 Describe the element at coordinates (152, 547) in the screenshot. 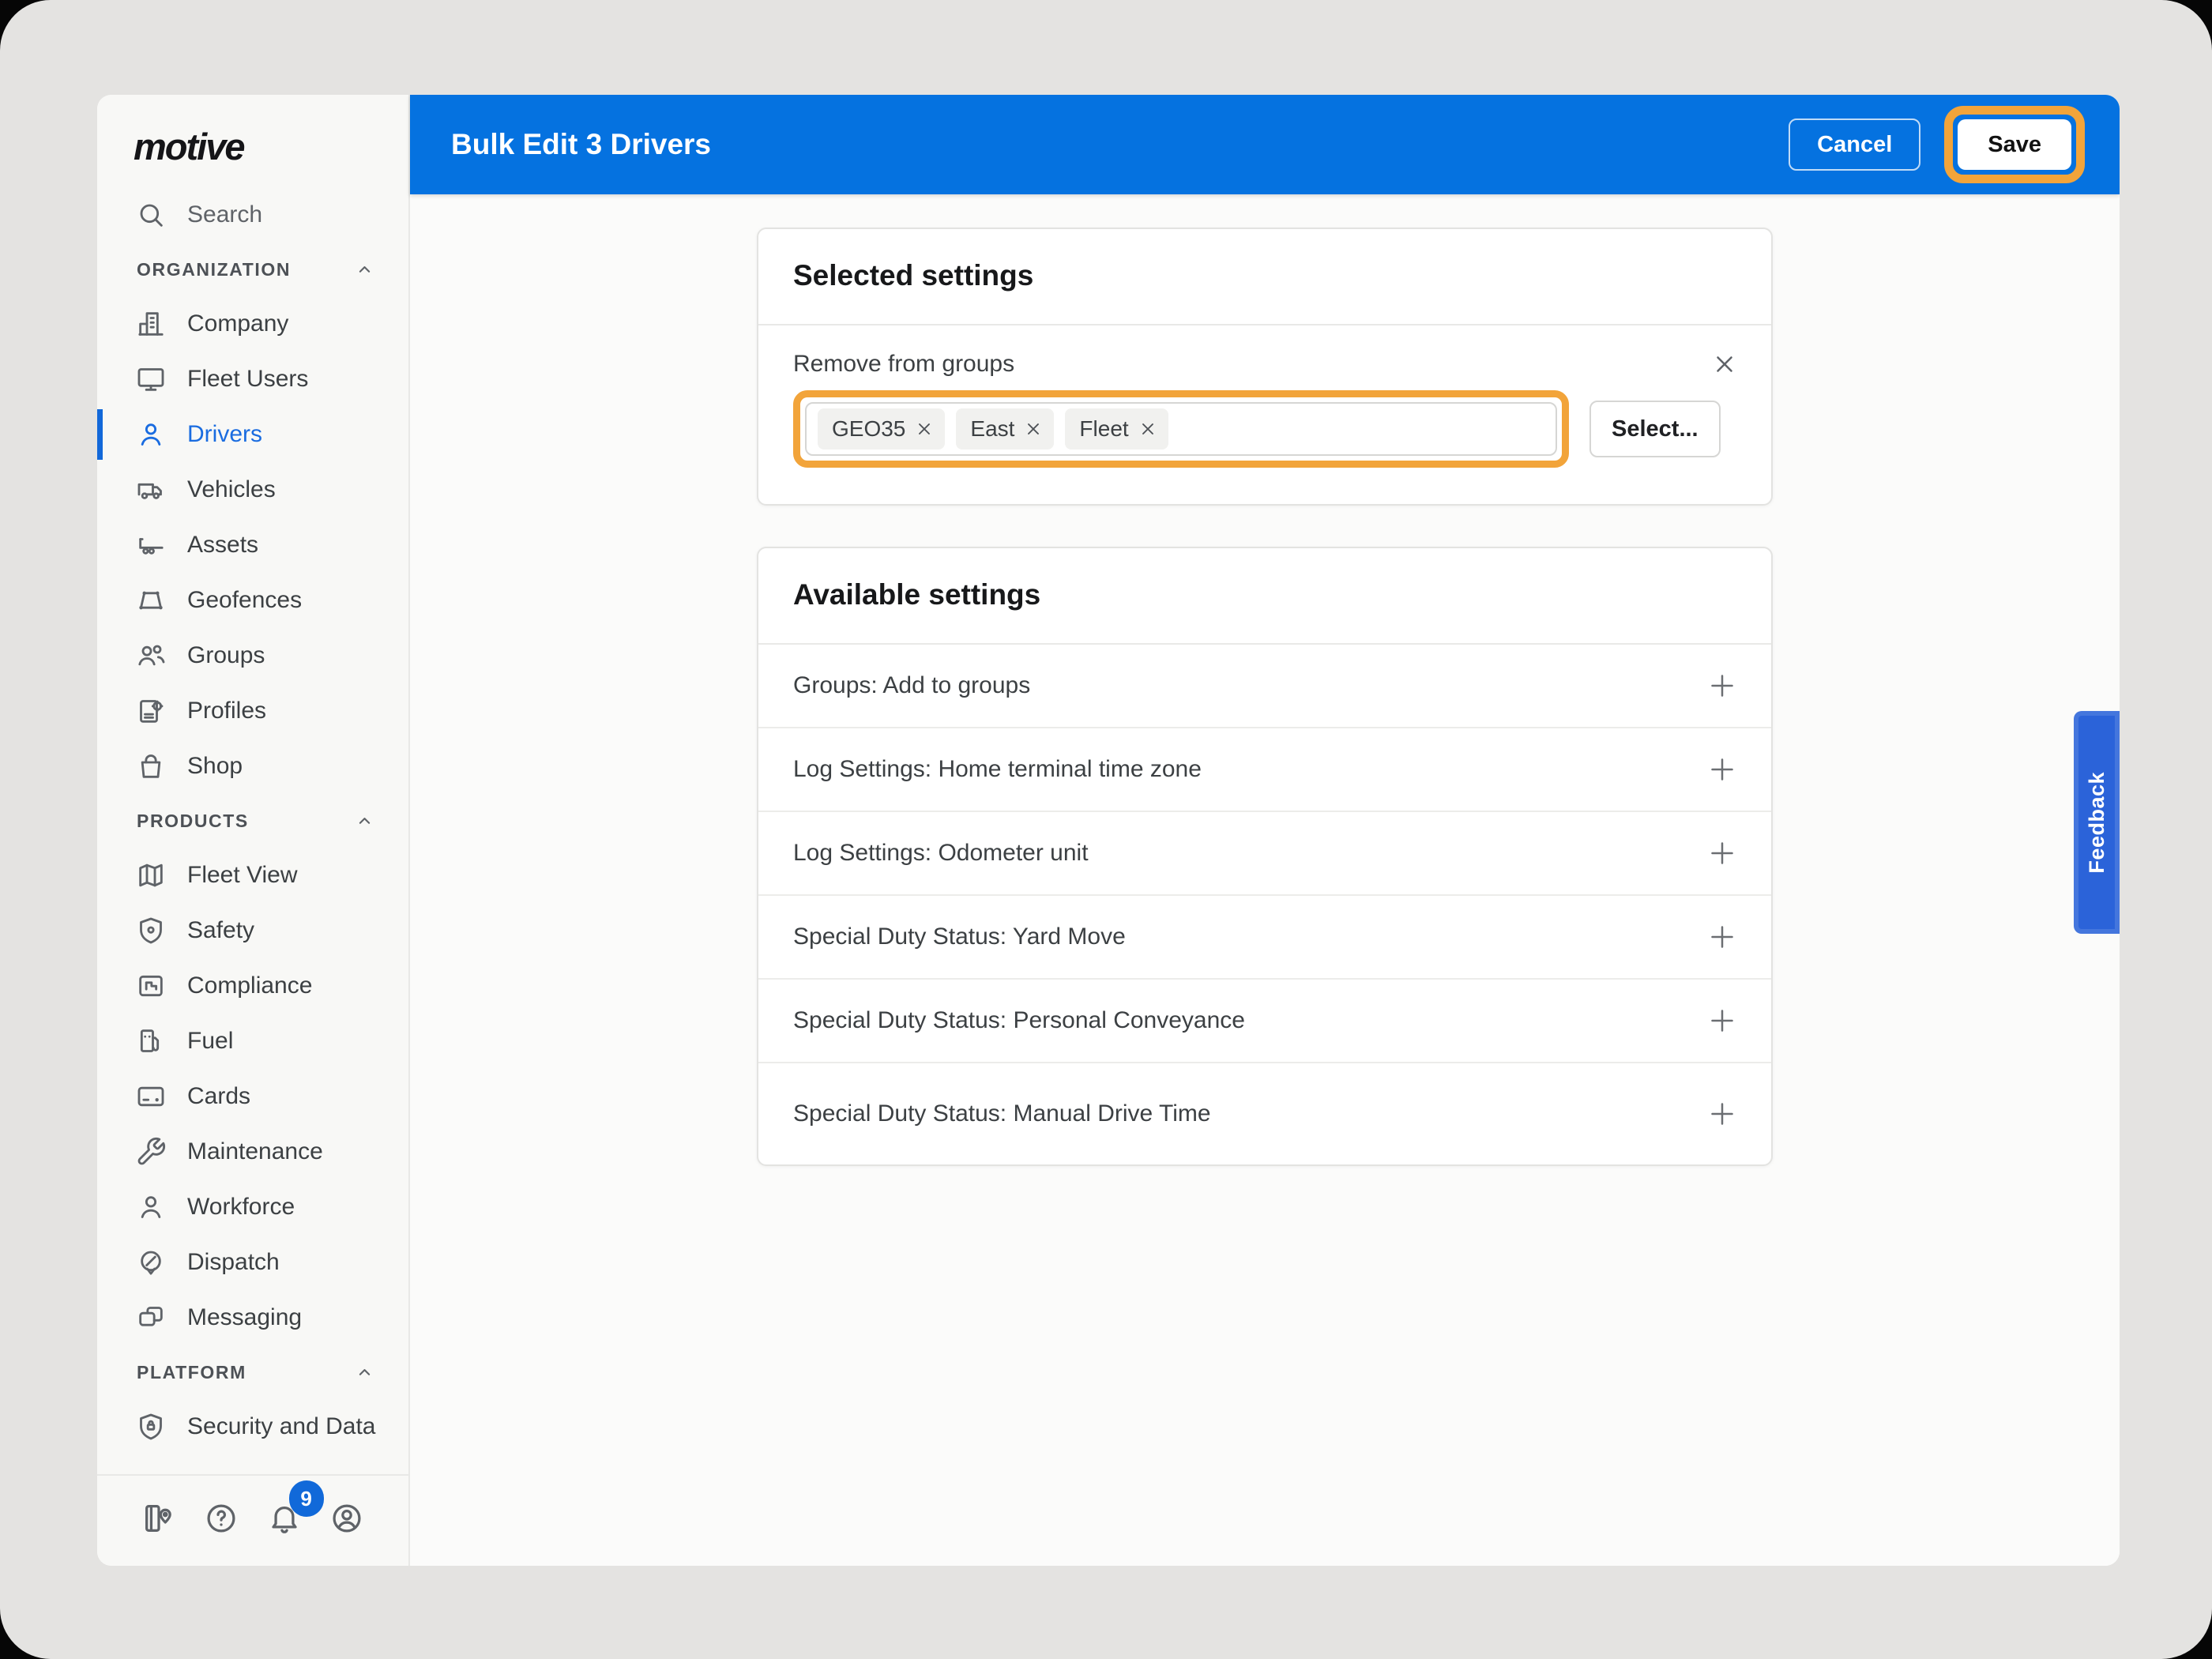

I see `trailer-icon` at that location.